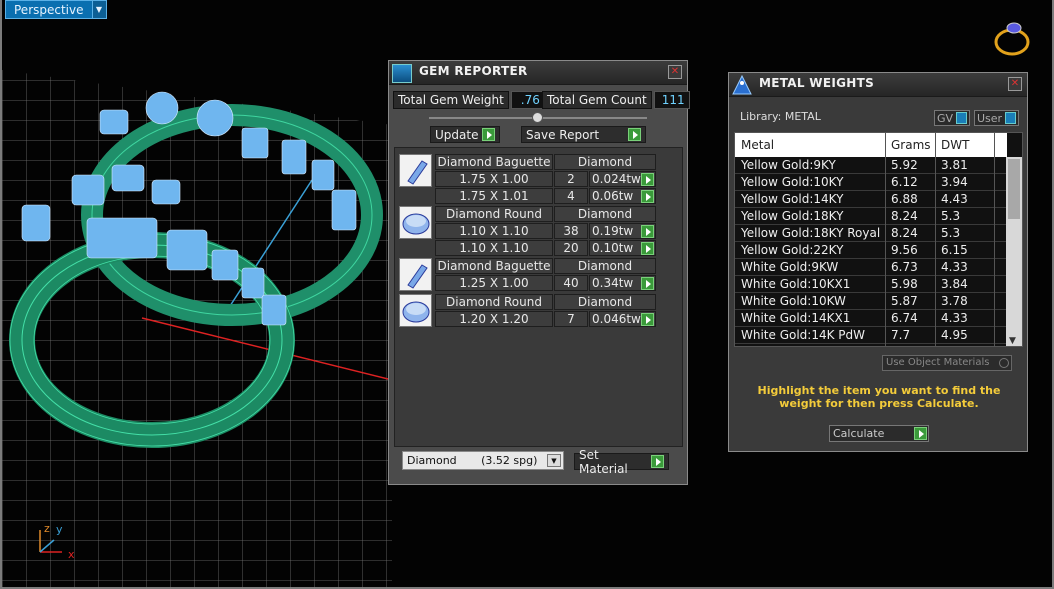 This screenshot has height=589, width=1054. I want to click on grams-value: 5.87, so click(904, 301).